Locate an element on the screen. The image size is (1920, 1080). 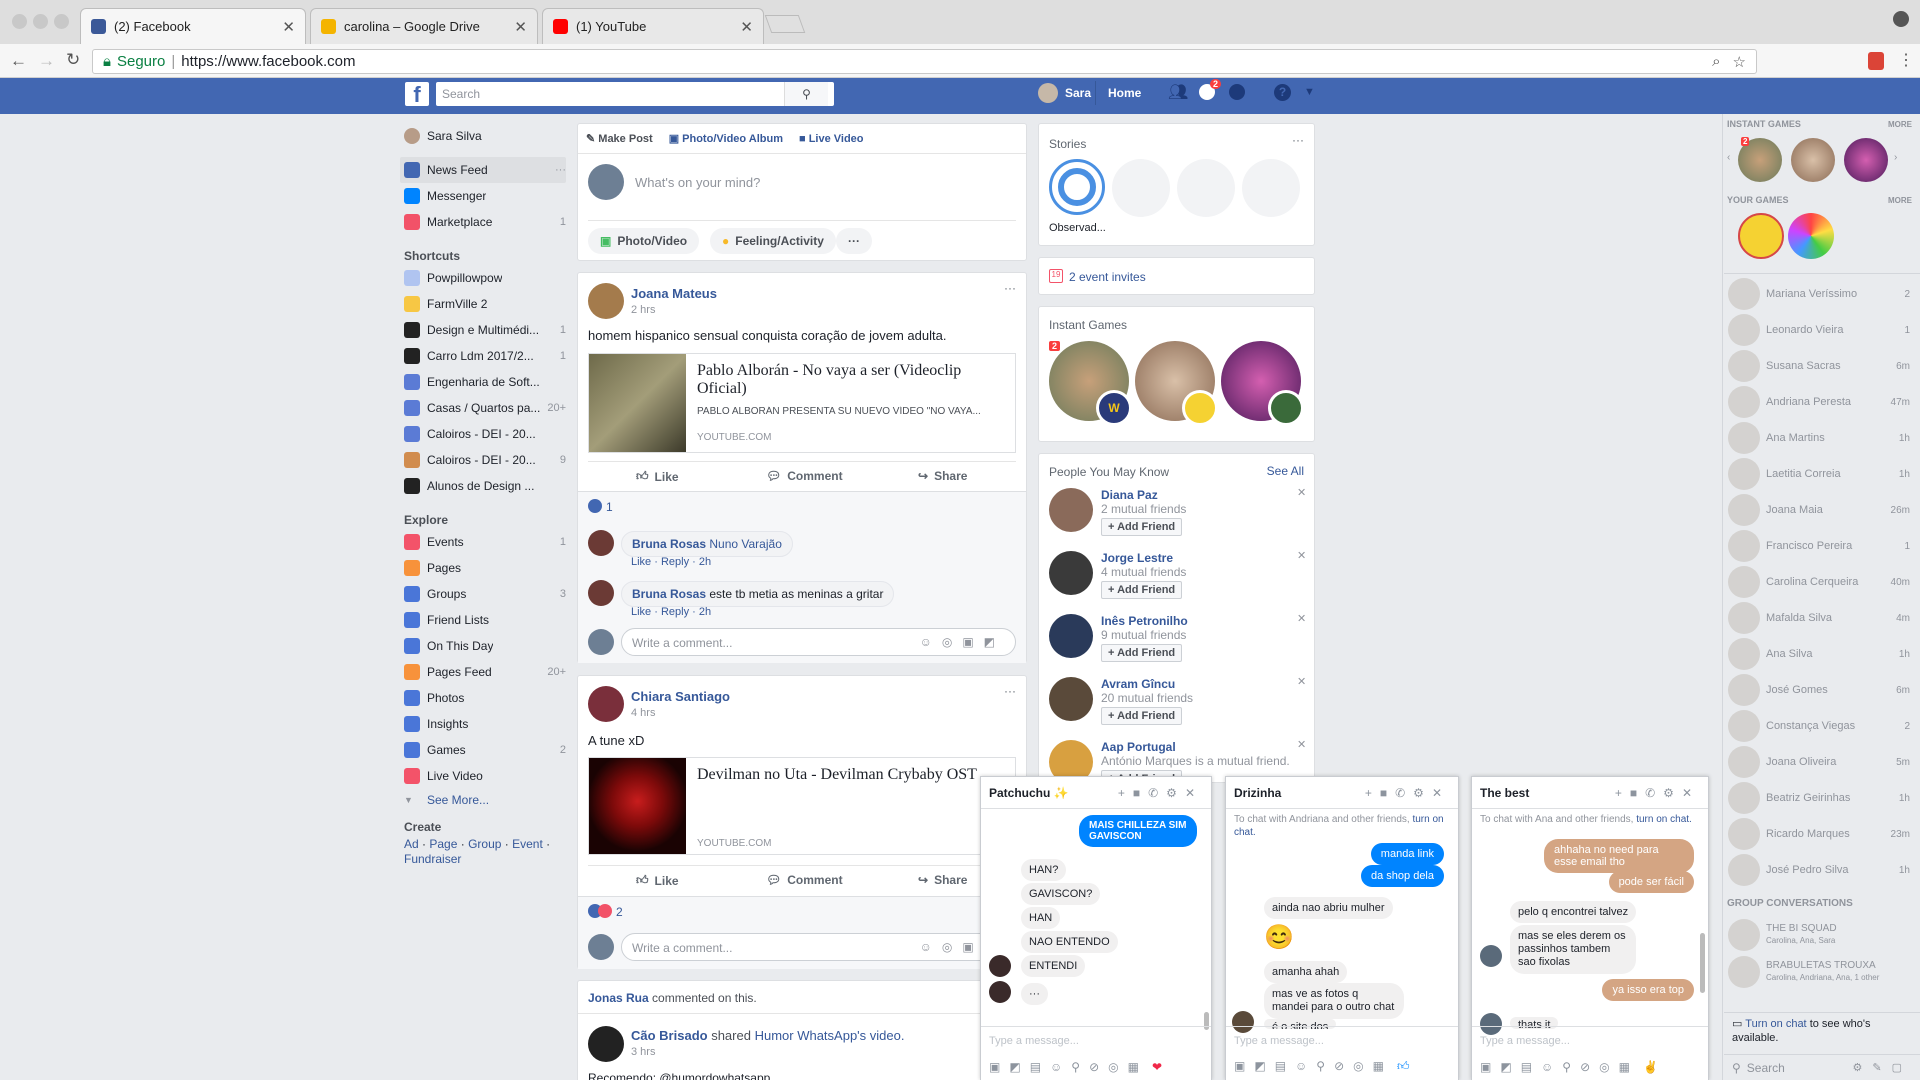
suggestion-name: Inês Petronilho is located at coordinates (1144, 621).